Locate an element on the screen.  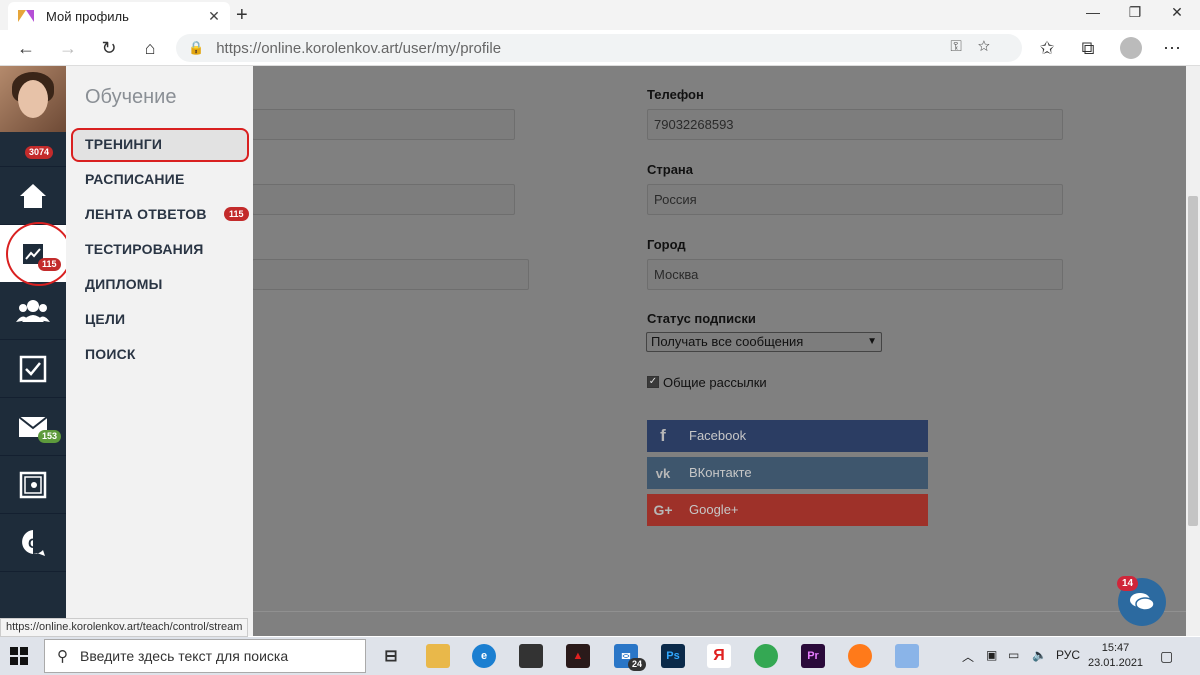
country-field: Россия is located at coordinates (855, 199).